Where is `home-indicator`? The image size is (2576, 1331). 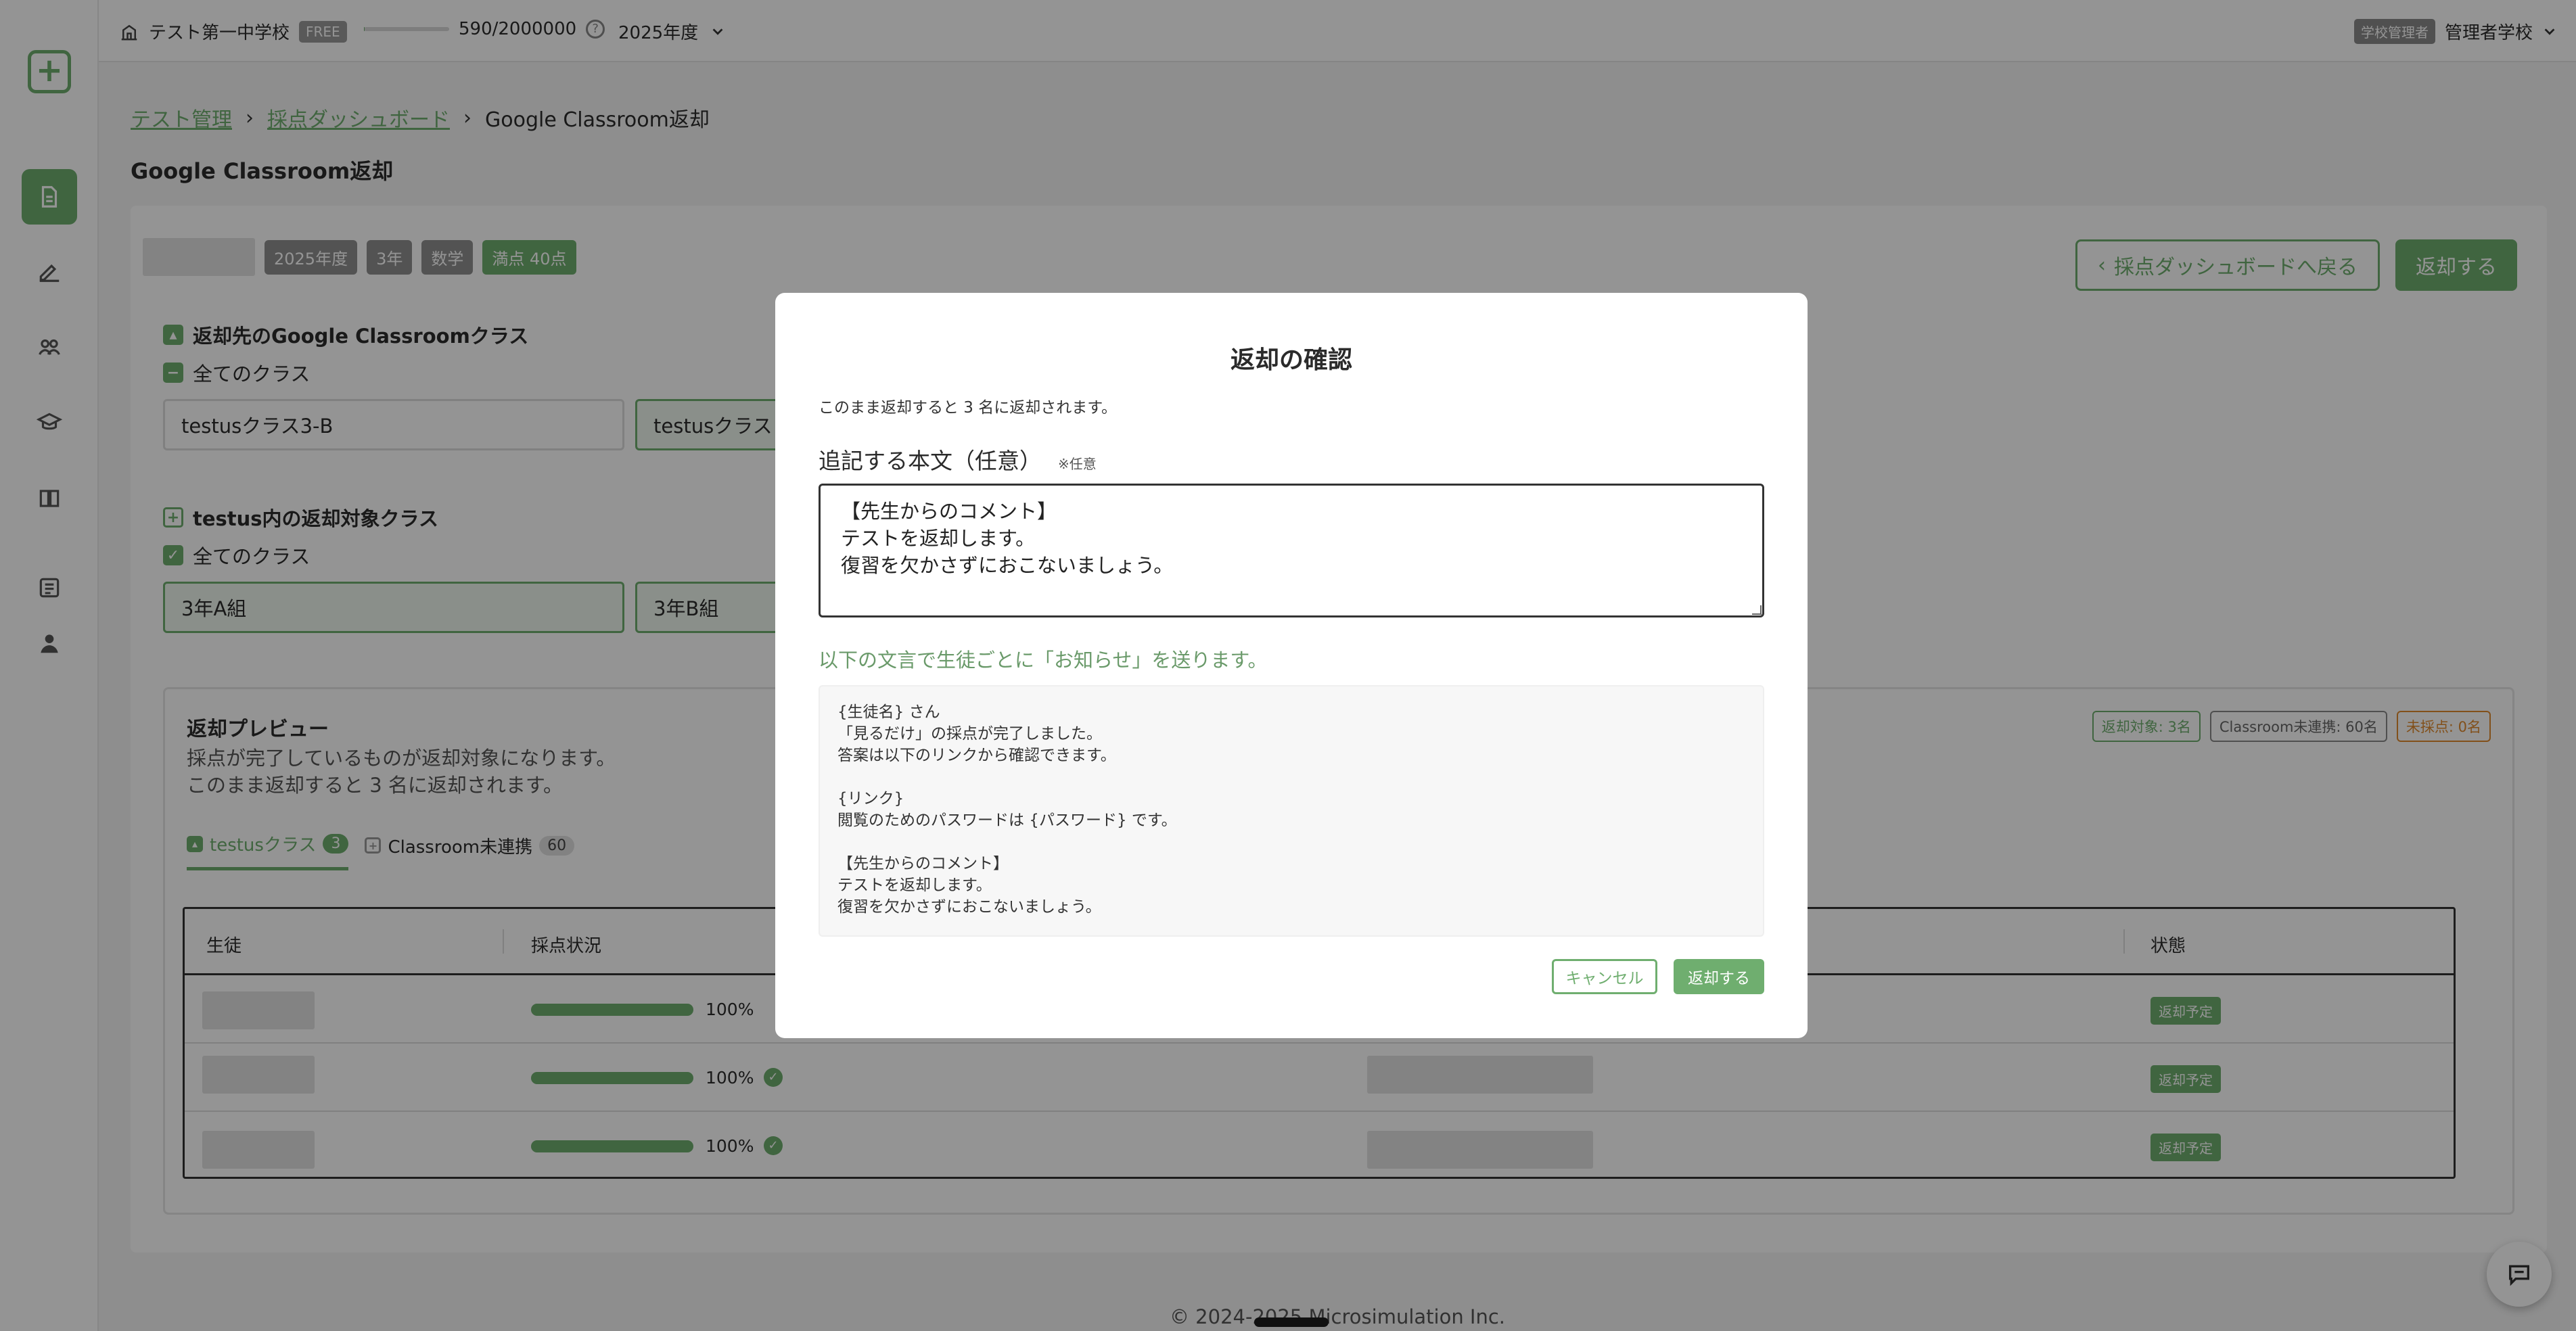
home-indicator is located at coordinates (1291, 1322).